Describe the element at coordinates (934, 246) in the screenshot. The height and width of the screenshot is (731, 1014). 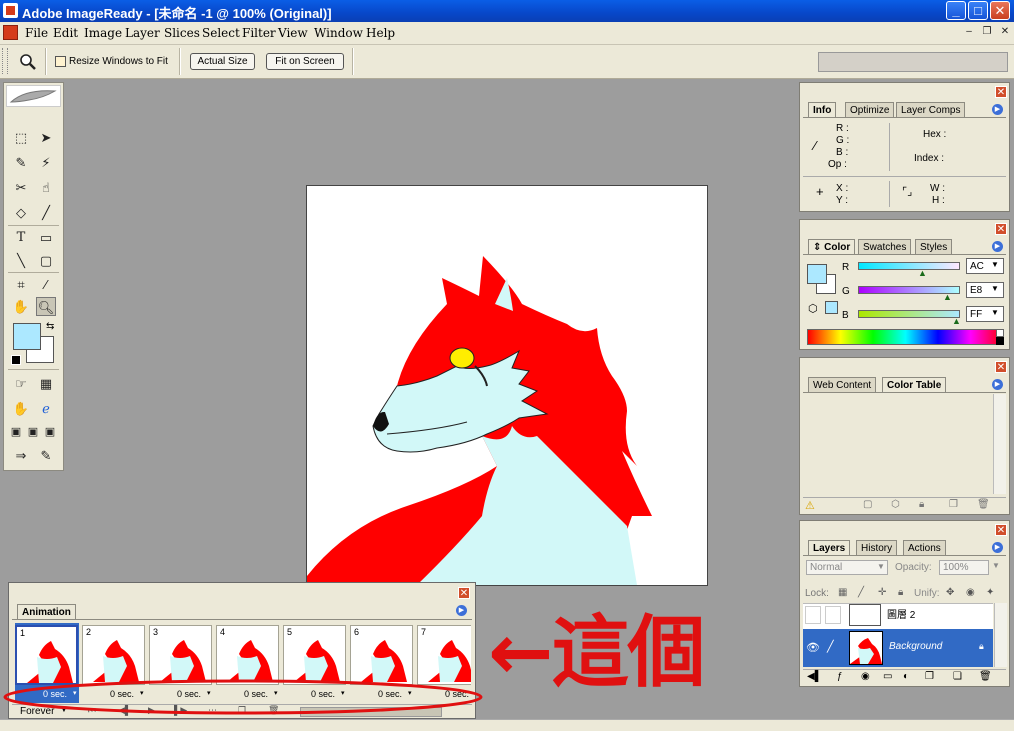
I see `tab-styles: Styles` at that location.